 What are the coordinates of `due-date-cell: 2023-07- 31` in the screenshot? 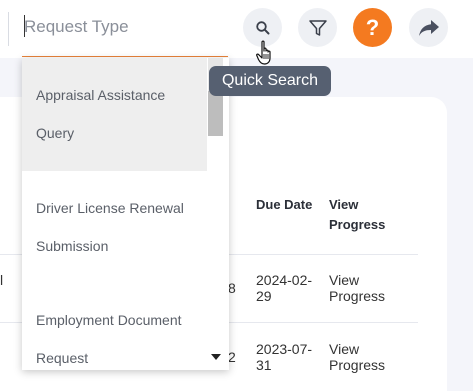 It's located at (284, 357).